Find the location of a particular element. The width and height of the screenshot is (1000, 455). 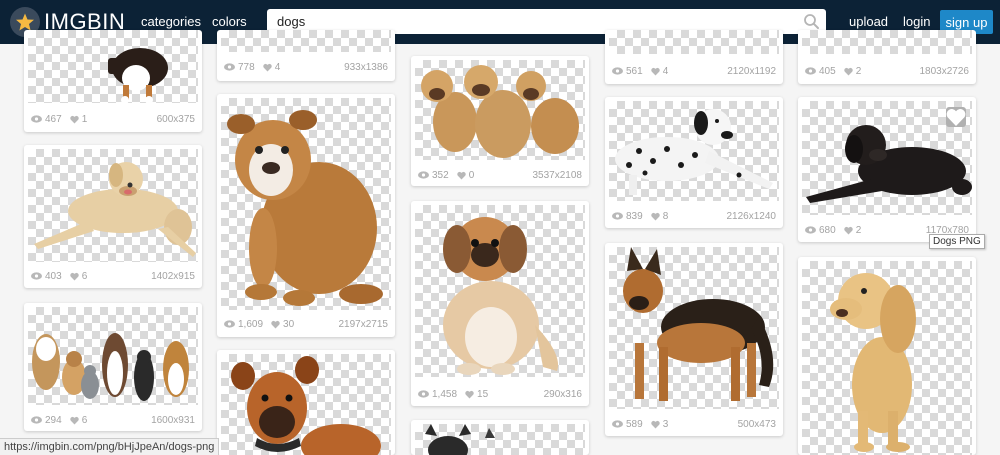

image-card: 589 3 500x473 is located at coordinates (694, 339).